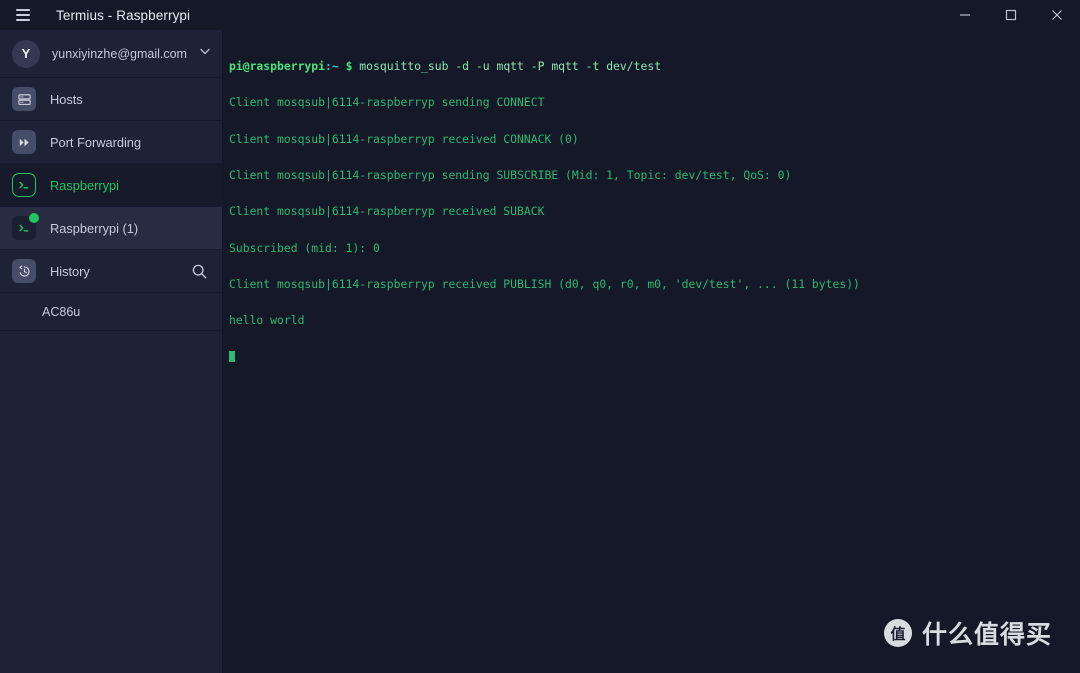  I want to click on sidebar-item-port-forwarding: Port Forwarding, so click(111, 142).